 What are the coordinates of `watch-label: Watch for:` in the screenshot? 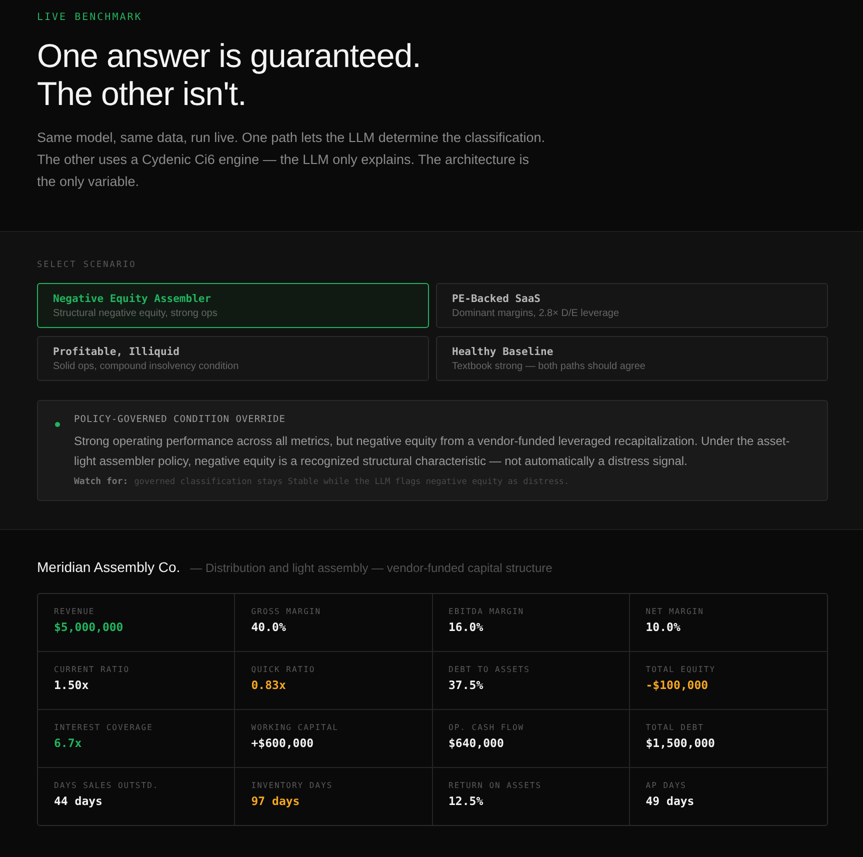 It's located at (101, 482).